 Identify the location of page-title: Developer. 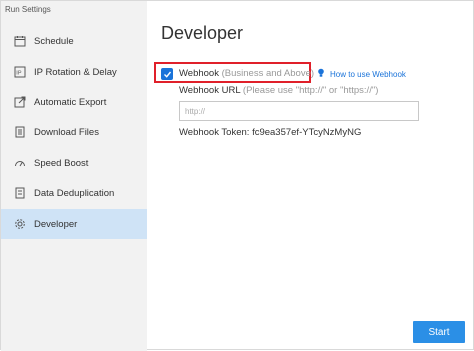
(202, 33).